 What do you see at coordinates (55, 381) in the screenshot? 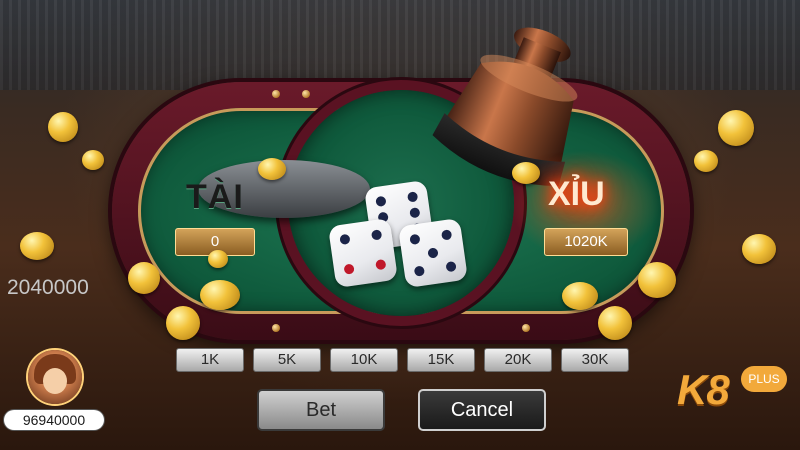
I see `avatar-face` at bounding box center [55, 381].